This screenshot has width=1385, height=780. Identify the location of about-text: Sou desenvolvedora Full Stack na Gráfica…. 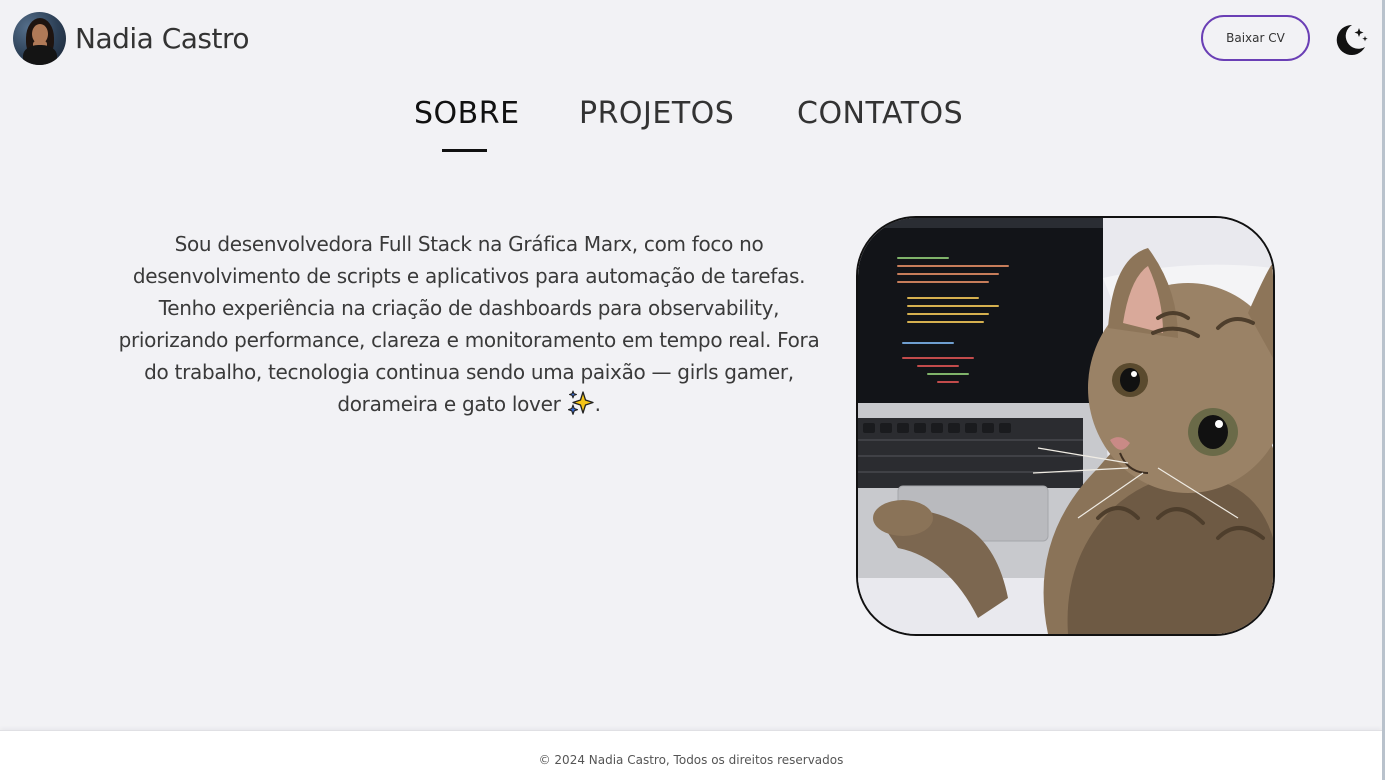
(469, 324).